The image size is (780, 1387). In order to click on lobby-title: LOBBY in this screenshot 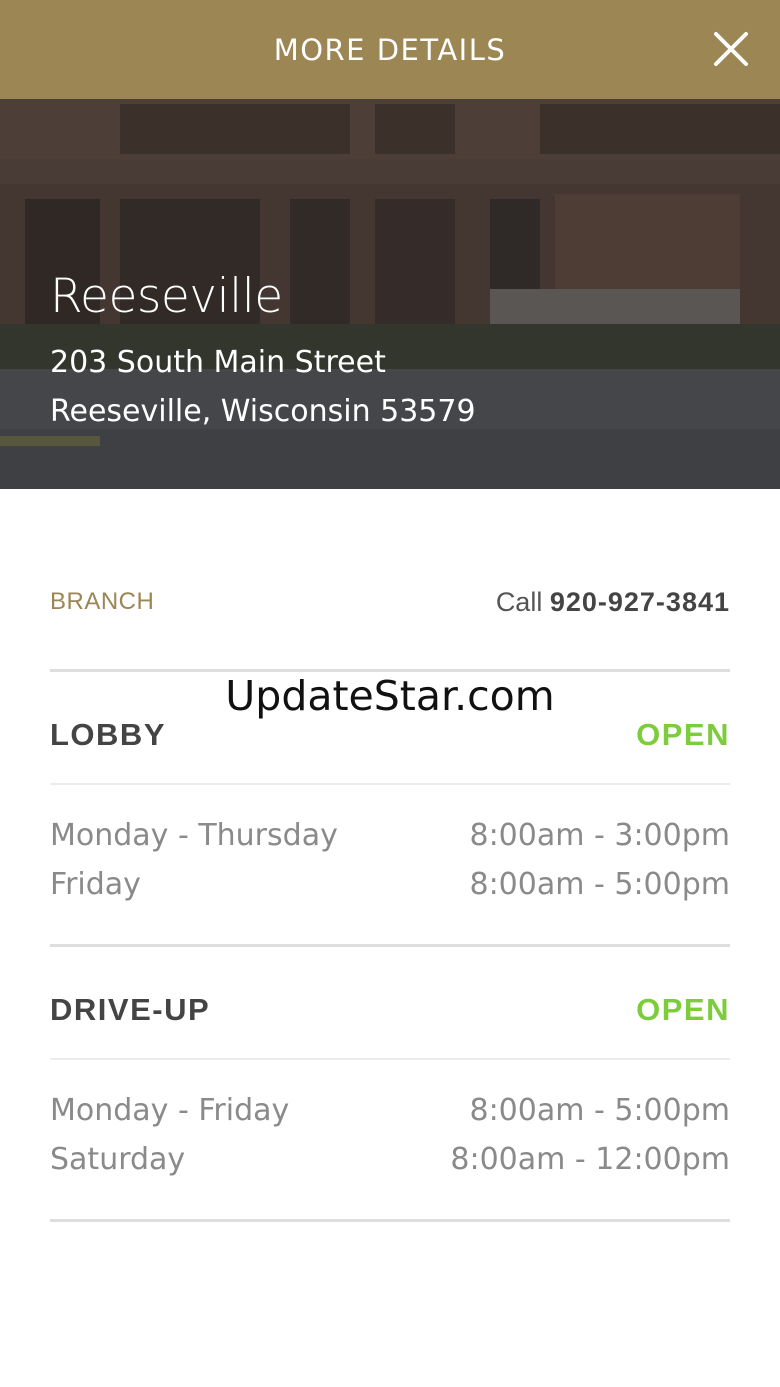, I will do `click(108, 734)`.